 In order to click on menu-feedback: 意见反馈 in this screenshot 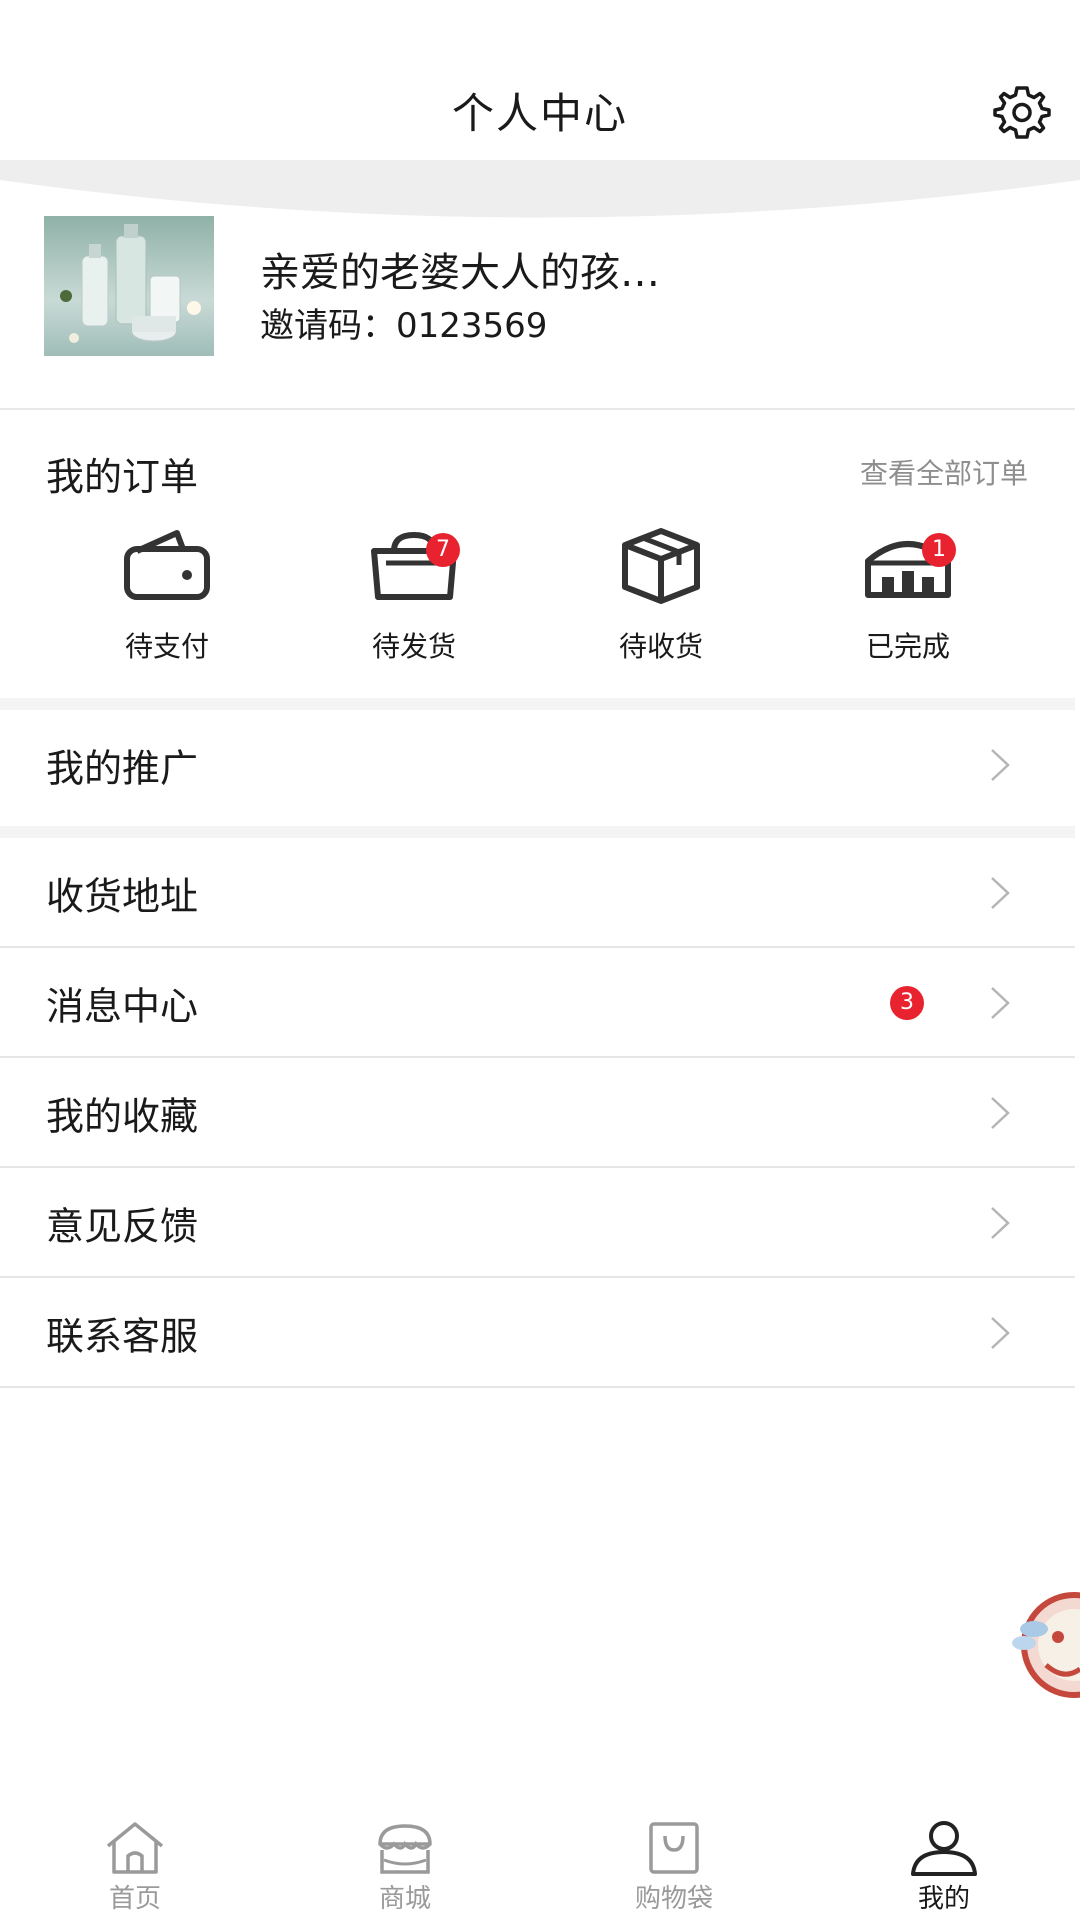, I will do `click(537, 1223)`.